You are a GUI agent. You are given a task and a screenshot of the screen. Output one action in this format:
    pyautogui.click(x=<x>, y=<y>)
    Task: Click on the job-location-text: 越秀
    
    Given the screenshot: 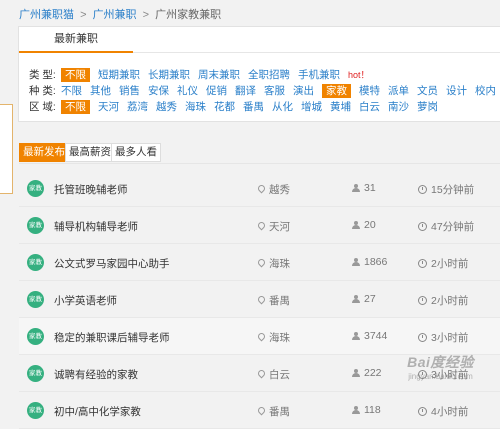 What is the action you would take?
    pyautogui.click(x=279, y=190)
    